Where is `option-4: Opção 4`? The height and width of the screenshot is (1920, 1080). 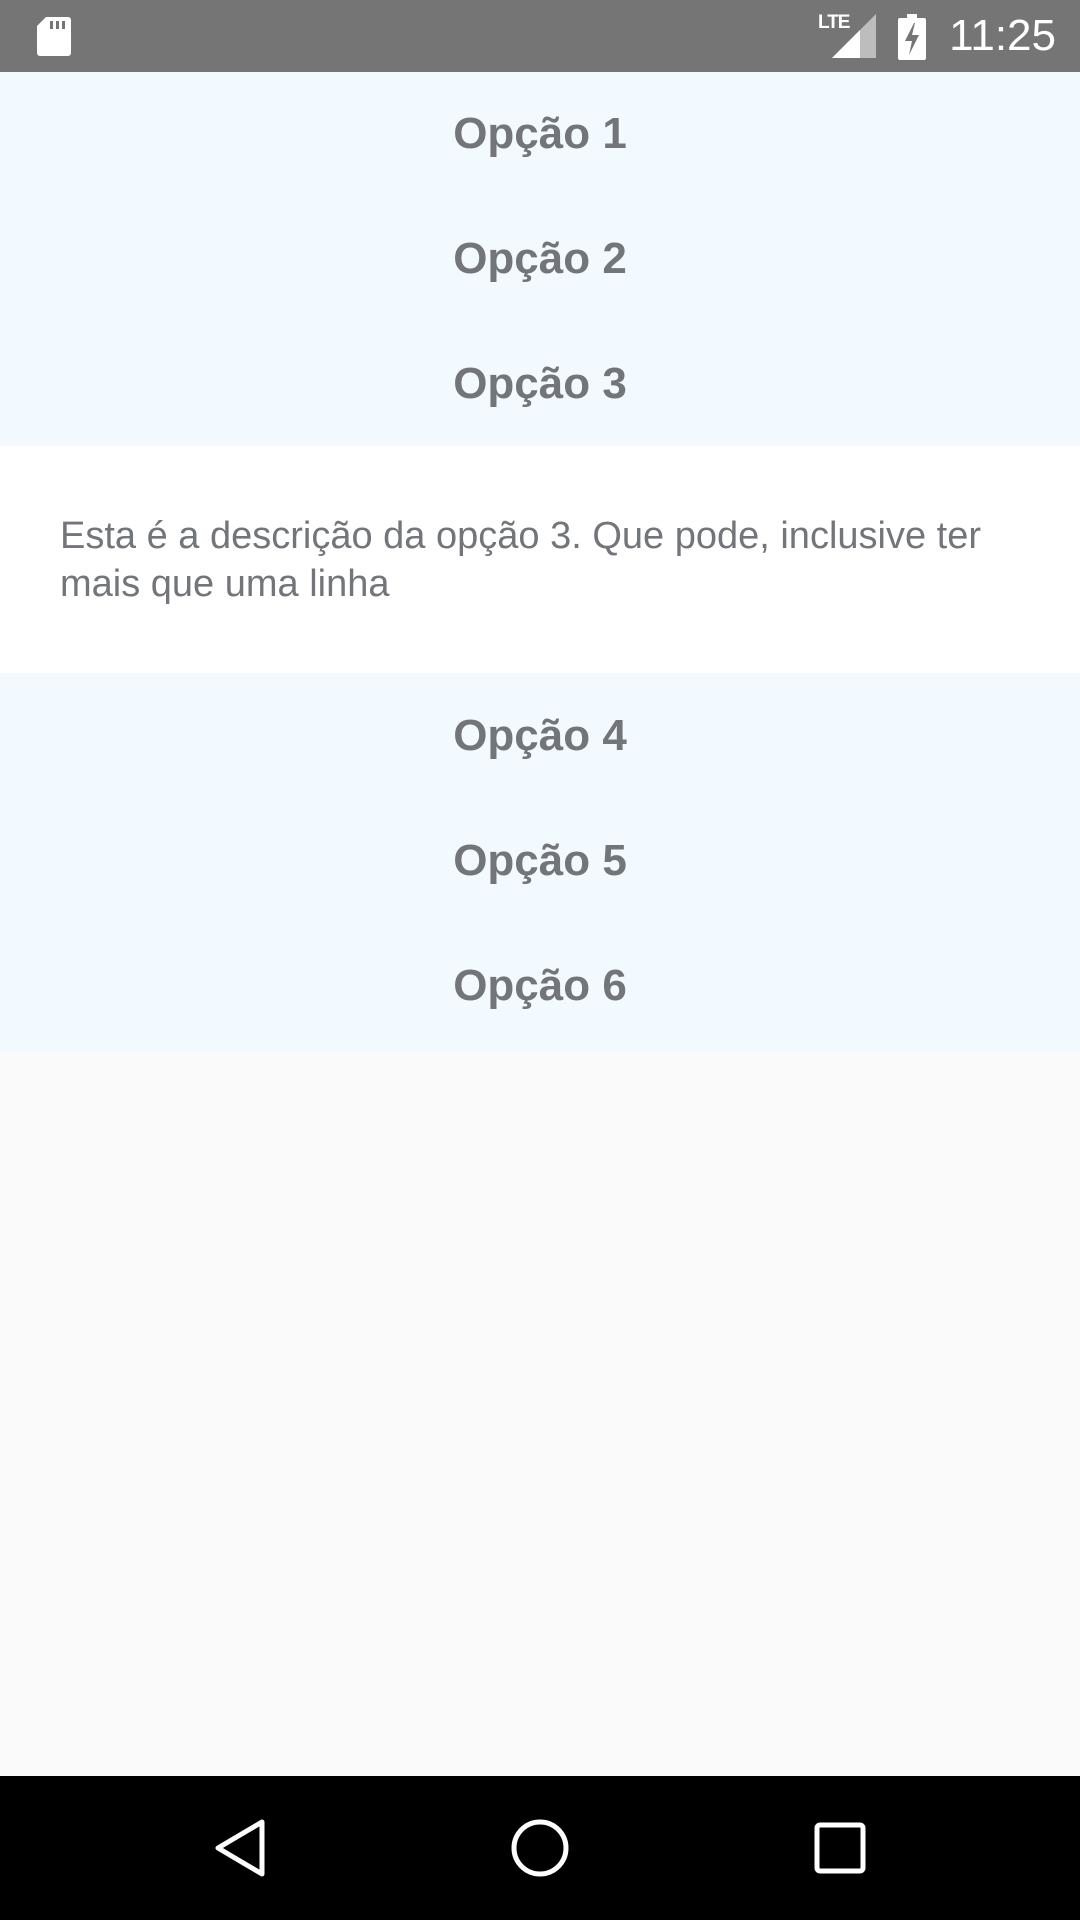
option-4: Opção 4 is located at coordinates (540, 735).